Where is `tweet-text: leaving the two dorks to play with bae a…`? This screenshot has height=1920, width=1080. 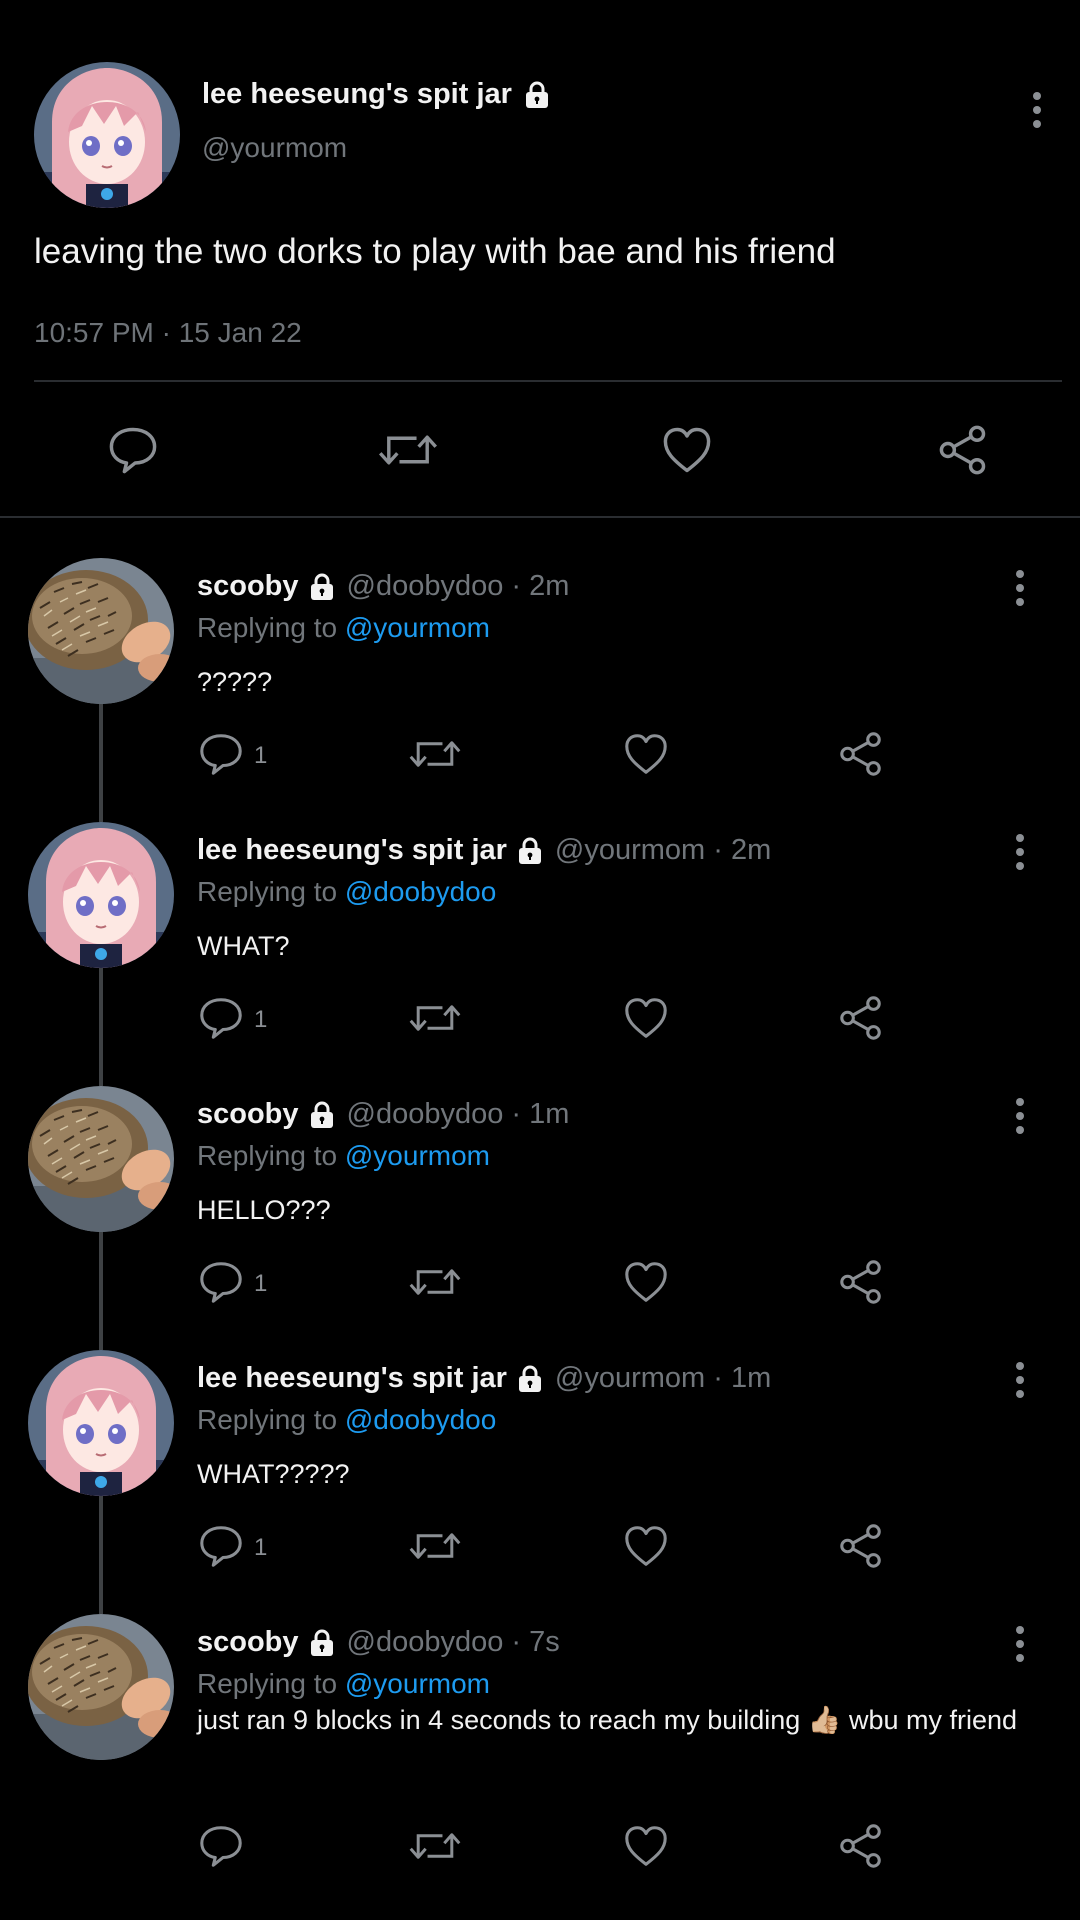 tweet-text: leaving the two dorks to play with bae a… is located at coordinates (435, 251).